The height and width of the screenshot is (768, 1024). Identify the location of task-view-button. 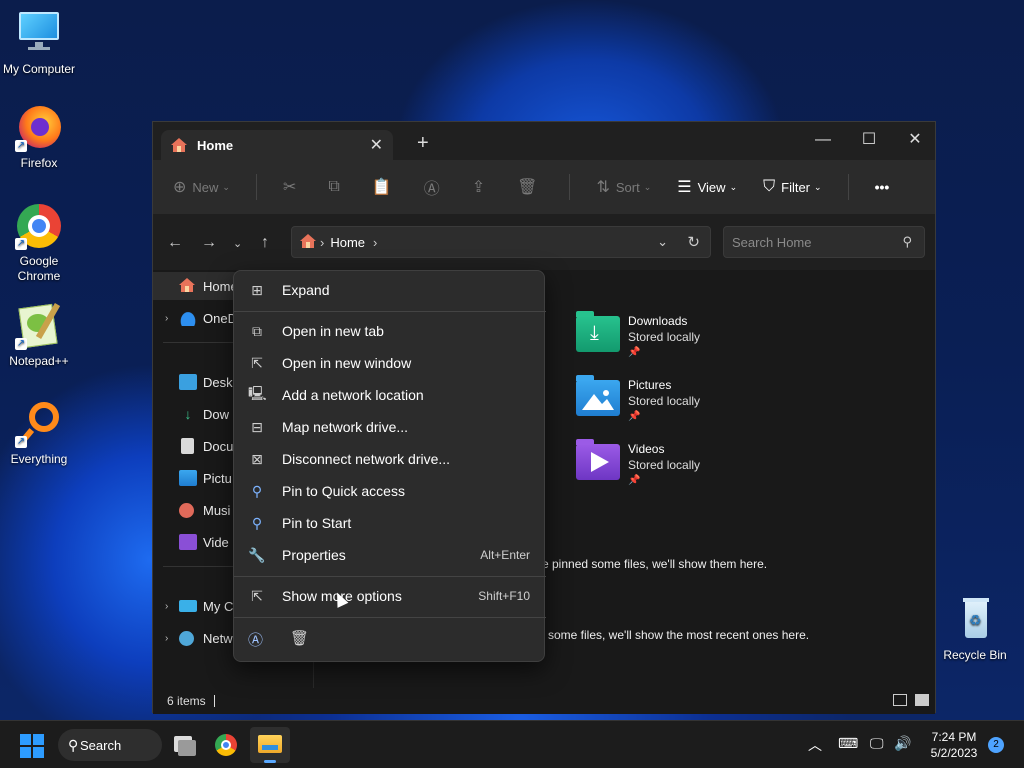
(184, 745).